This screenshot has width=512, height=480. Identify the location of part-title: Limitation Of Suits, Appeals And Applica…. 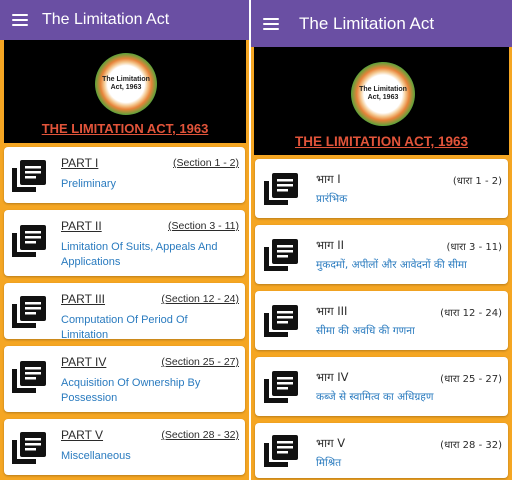
(139, 254).